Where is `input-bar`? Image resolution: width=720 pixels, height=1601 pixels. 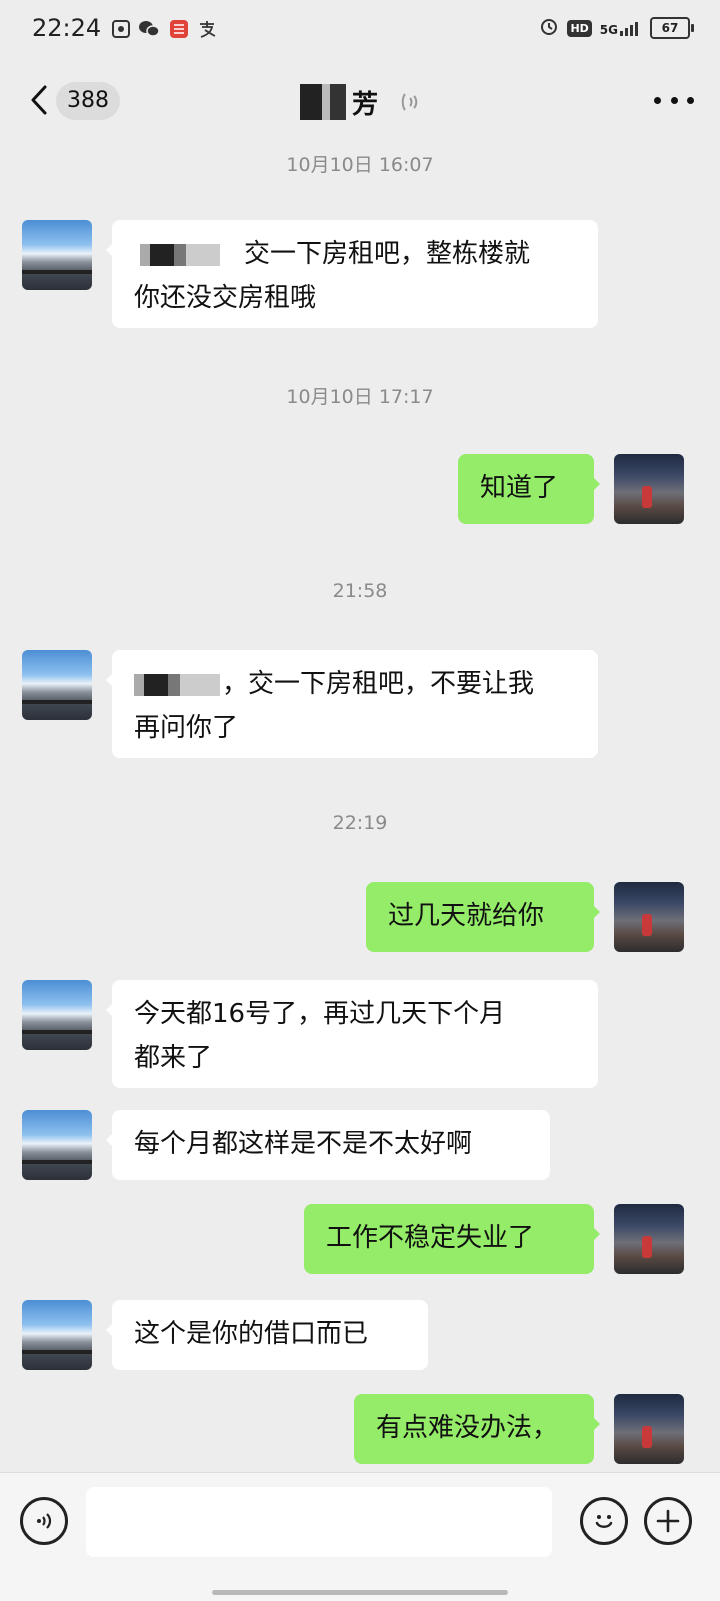
input-bar is located at coordinates (360, 1536).